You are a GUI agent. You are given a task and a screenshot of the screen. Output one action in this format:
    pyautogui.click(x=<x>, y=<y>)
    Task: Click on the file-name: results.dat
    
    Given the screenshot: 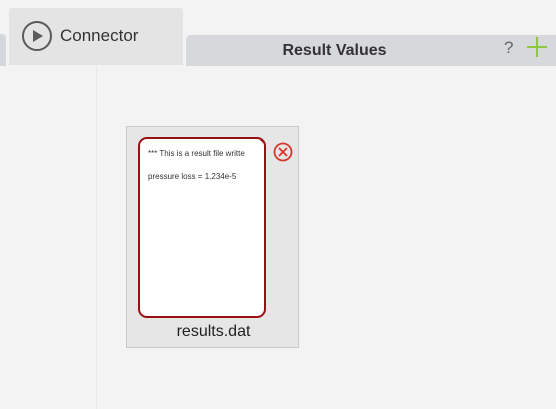 What is the action you would take?
    pyautogui.click(x=213, y=331)
    